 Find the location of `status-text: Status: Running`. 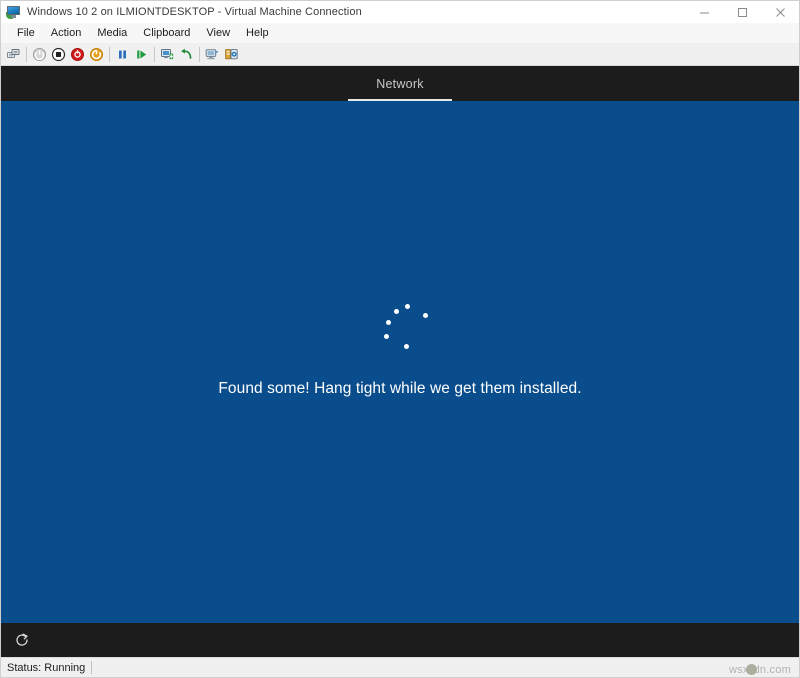

status-text: Status: Running is located at coordinates (46, 667).